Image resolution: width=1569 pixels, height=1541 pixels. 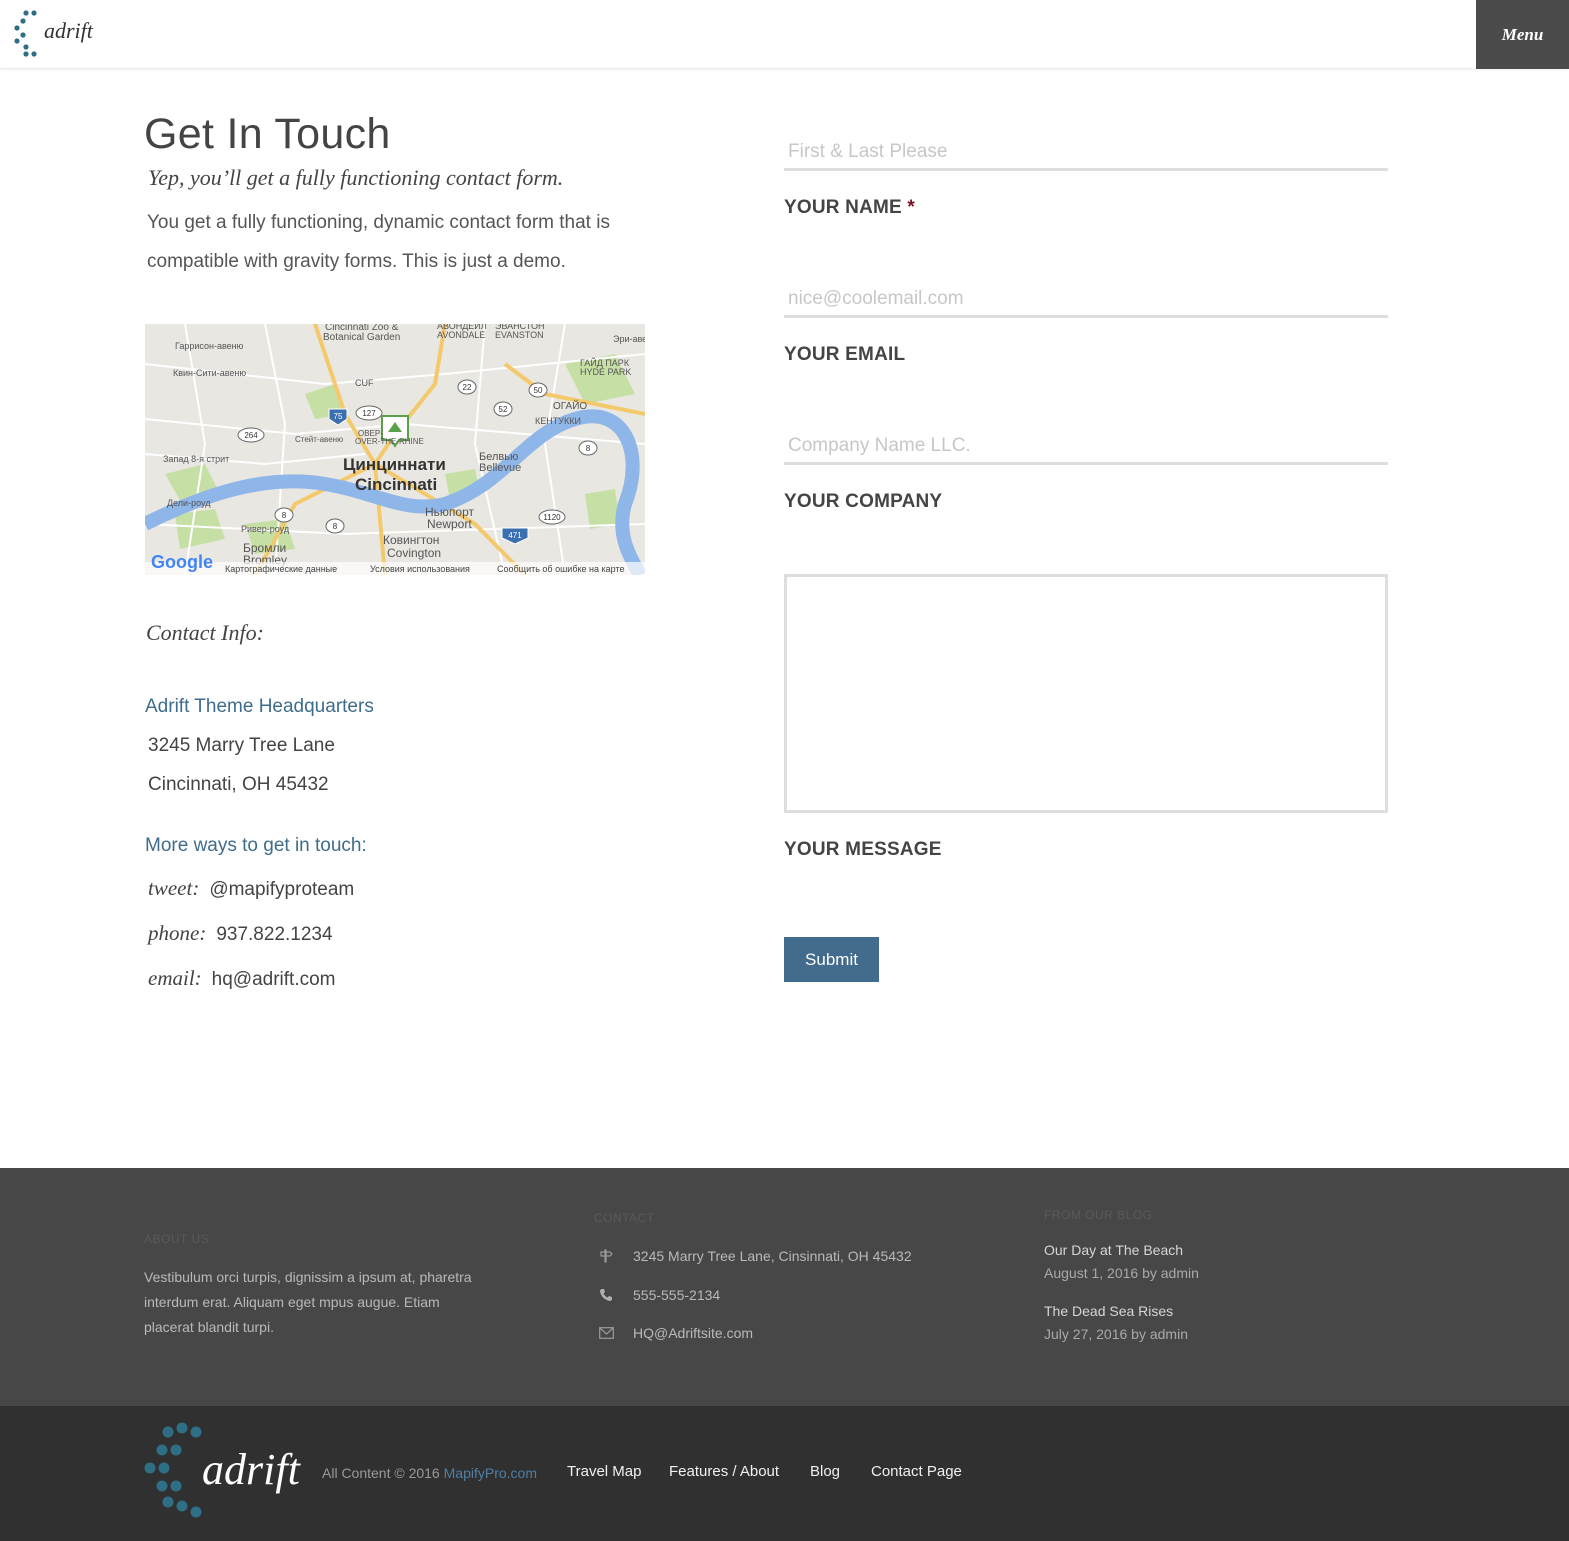 I want to click on map-label: Дели-роуд, so click(x=189, y=503).